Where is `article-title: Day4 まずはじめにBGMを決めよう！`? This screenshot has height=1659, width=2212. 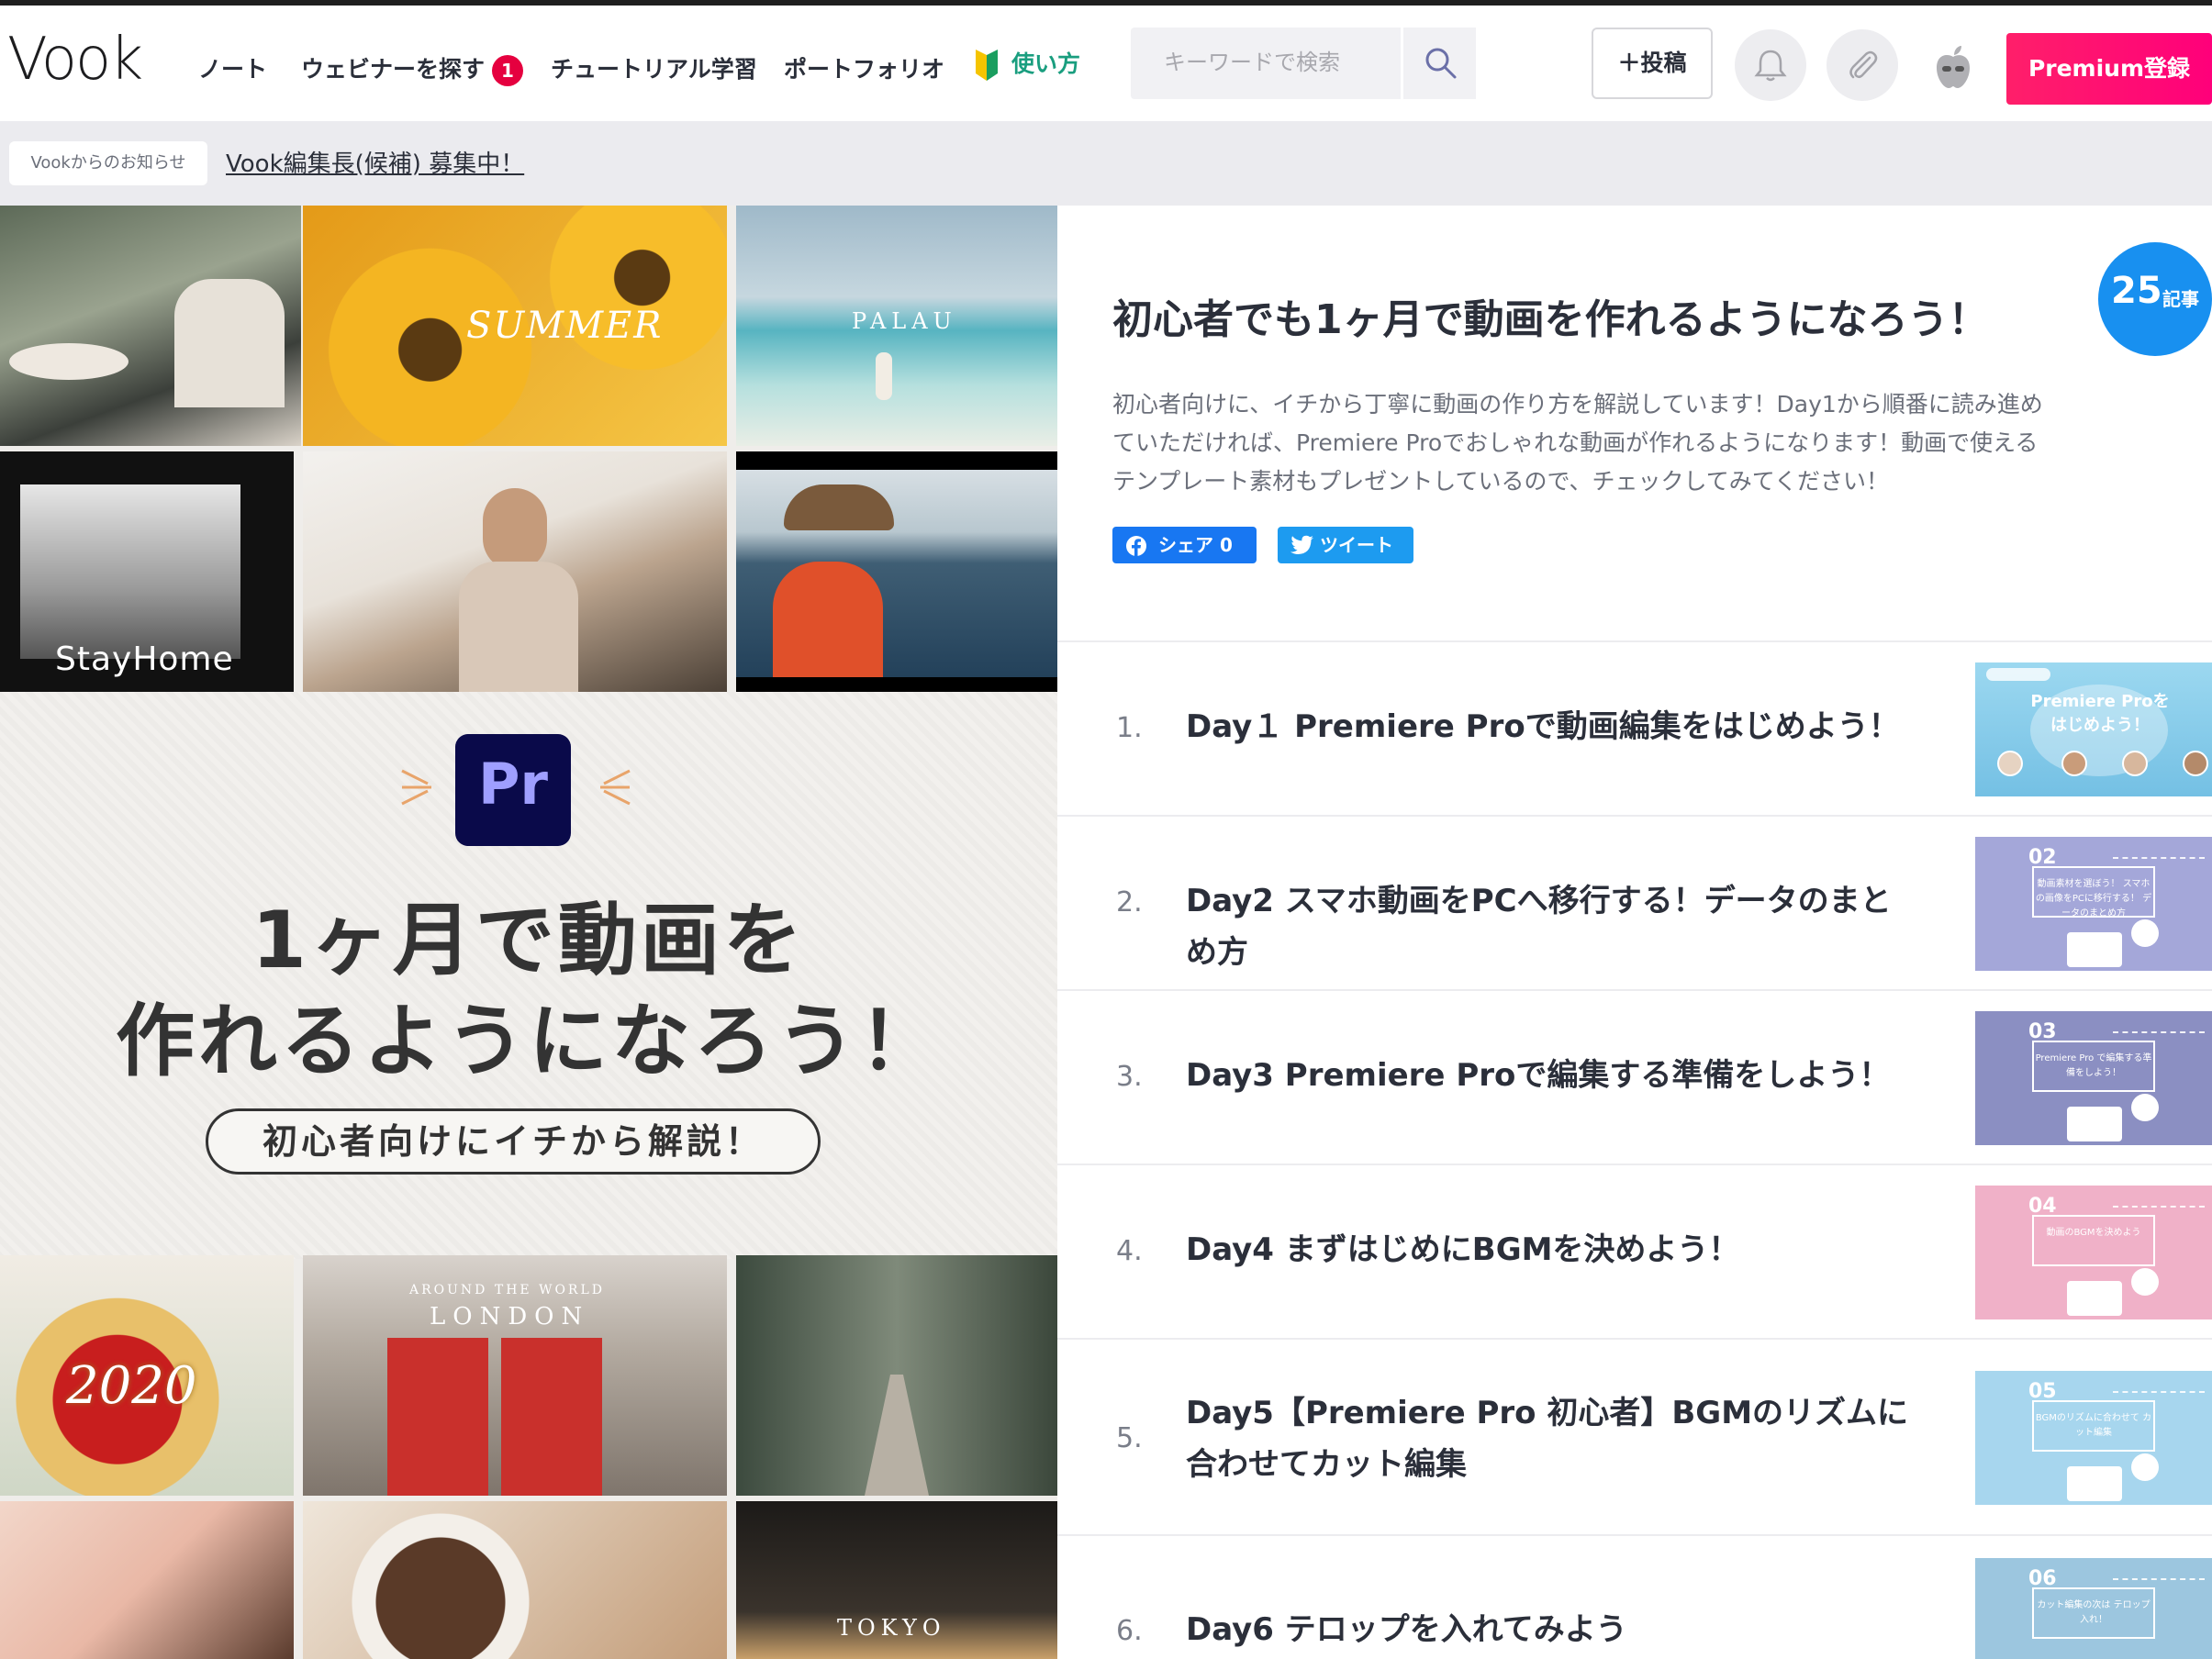
article-title: Day4 まずはじめにBGMを決めよう！ is located at coordinates (1463, 1249).